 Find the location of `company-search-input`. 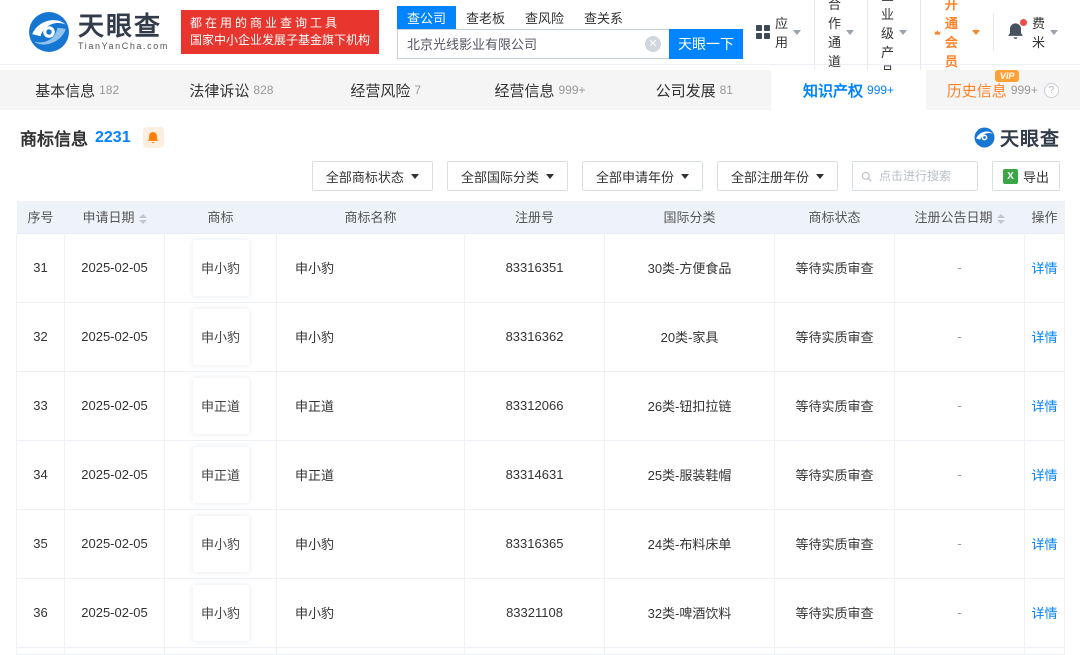

company-search-input is located at coordinates (532, 43).